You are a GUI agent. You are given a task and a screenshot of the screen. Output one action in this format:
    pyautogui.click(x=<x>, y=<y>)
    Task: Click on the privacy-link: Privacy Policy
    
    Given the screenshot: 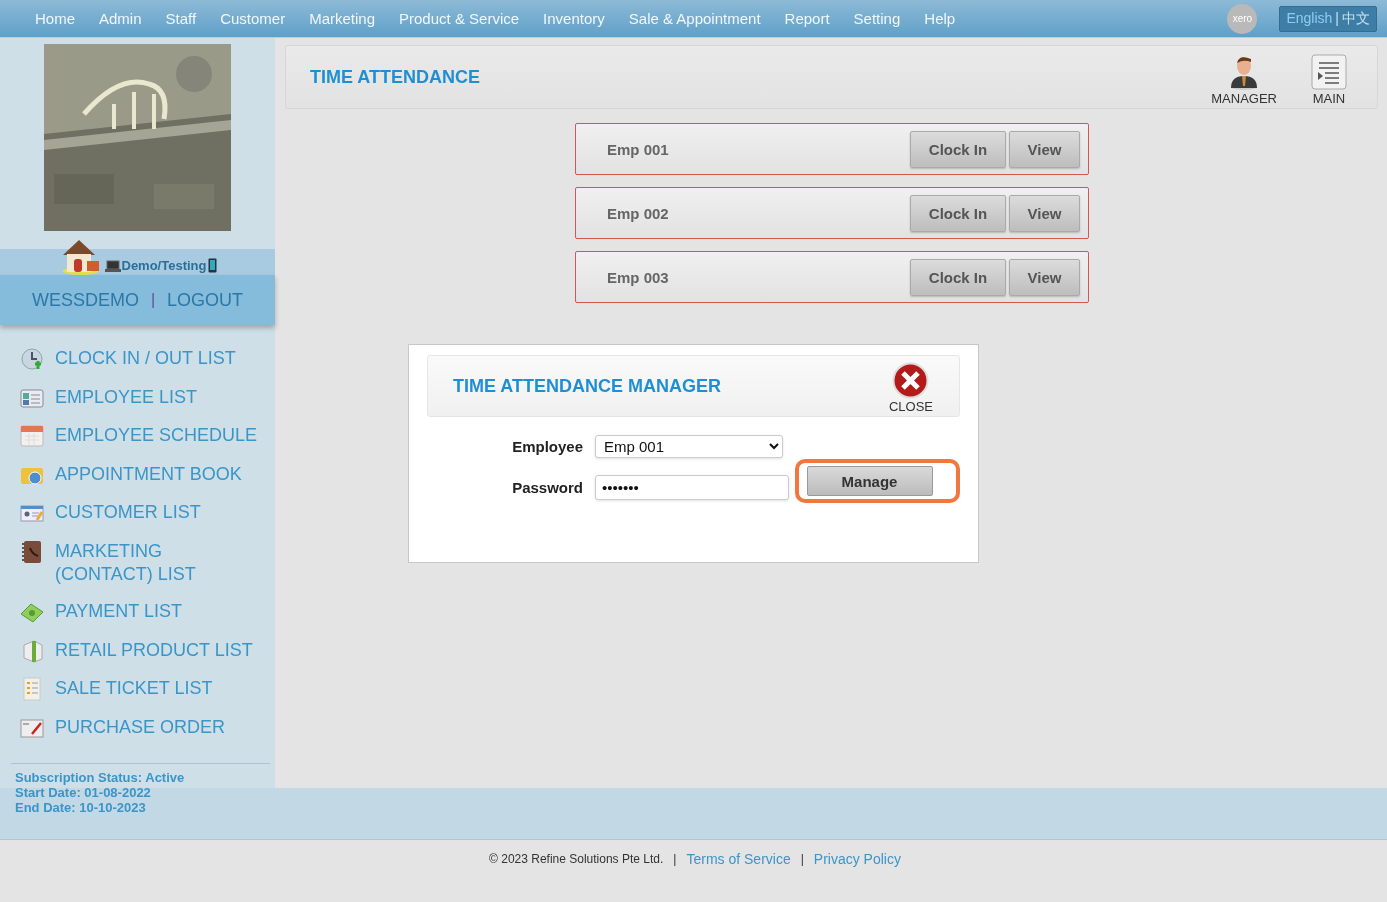 What is the action you would take?
    pyautogui.click(x=857, y=859)
    